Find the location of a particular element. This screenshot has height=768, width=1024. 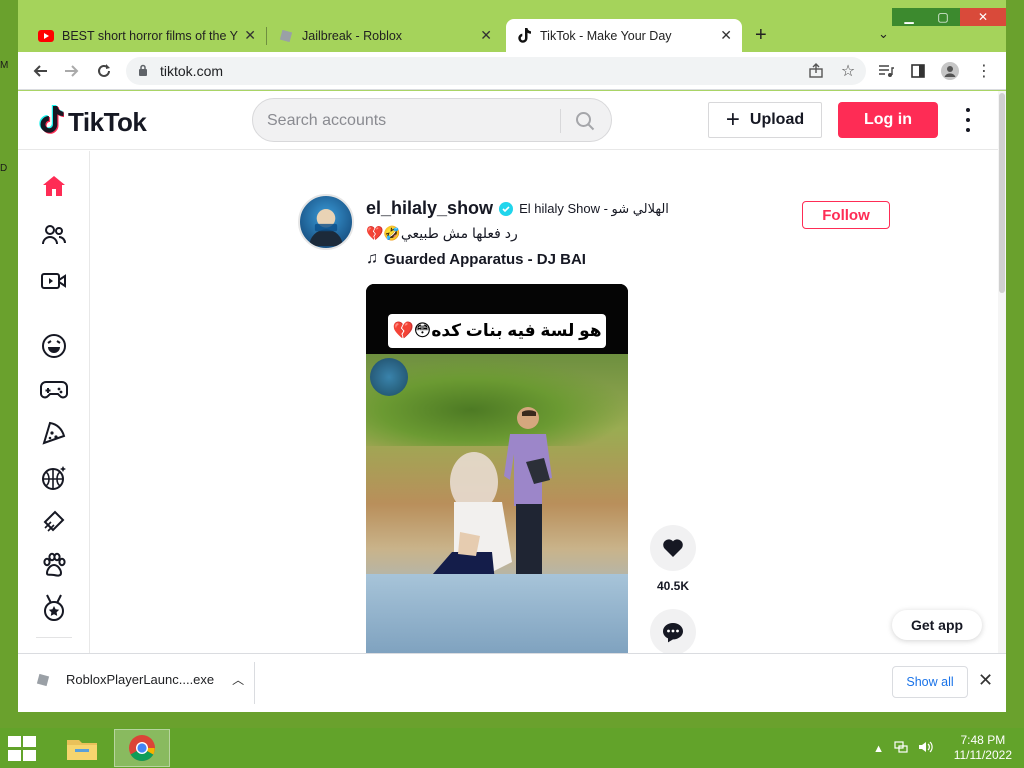

gaming-icon is located at coordinates (54, 390).